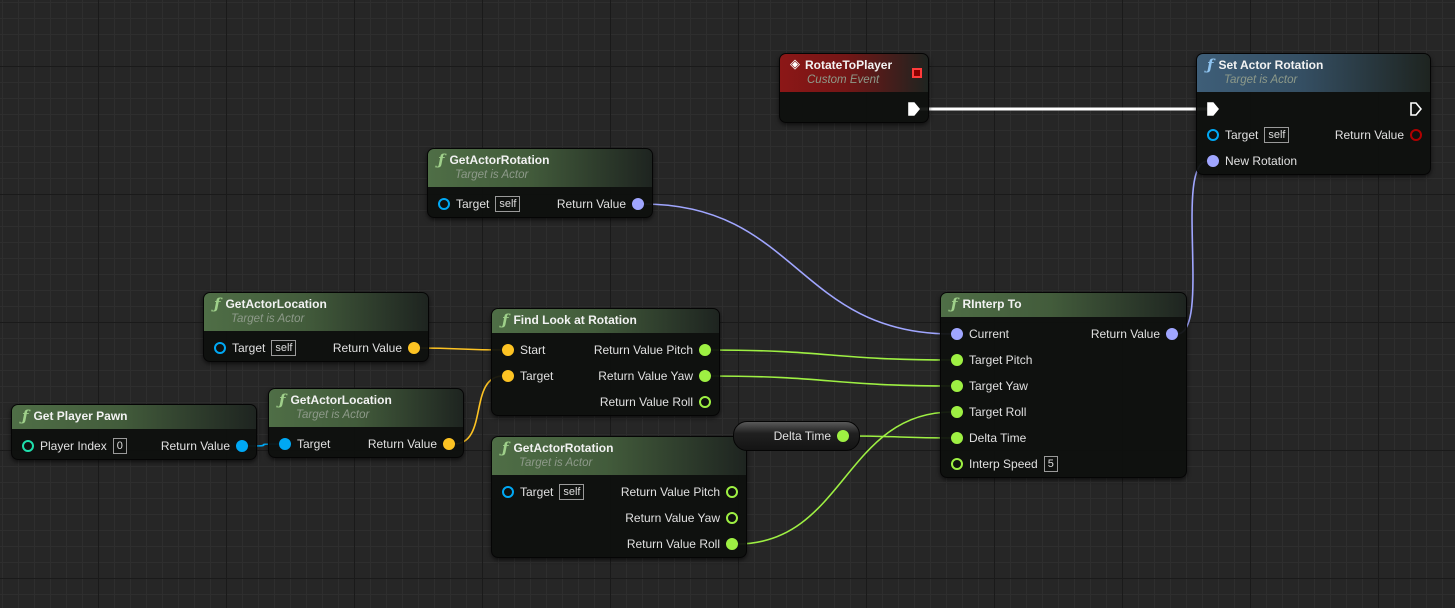 The height and width of the screenshot is (608, 1455). What do you see at coordinates (1313, 73) in the screenshot?
I see `node-header: ƒ Set Actor Rotation Target is Actor` at bounding box center [1313, 73].